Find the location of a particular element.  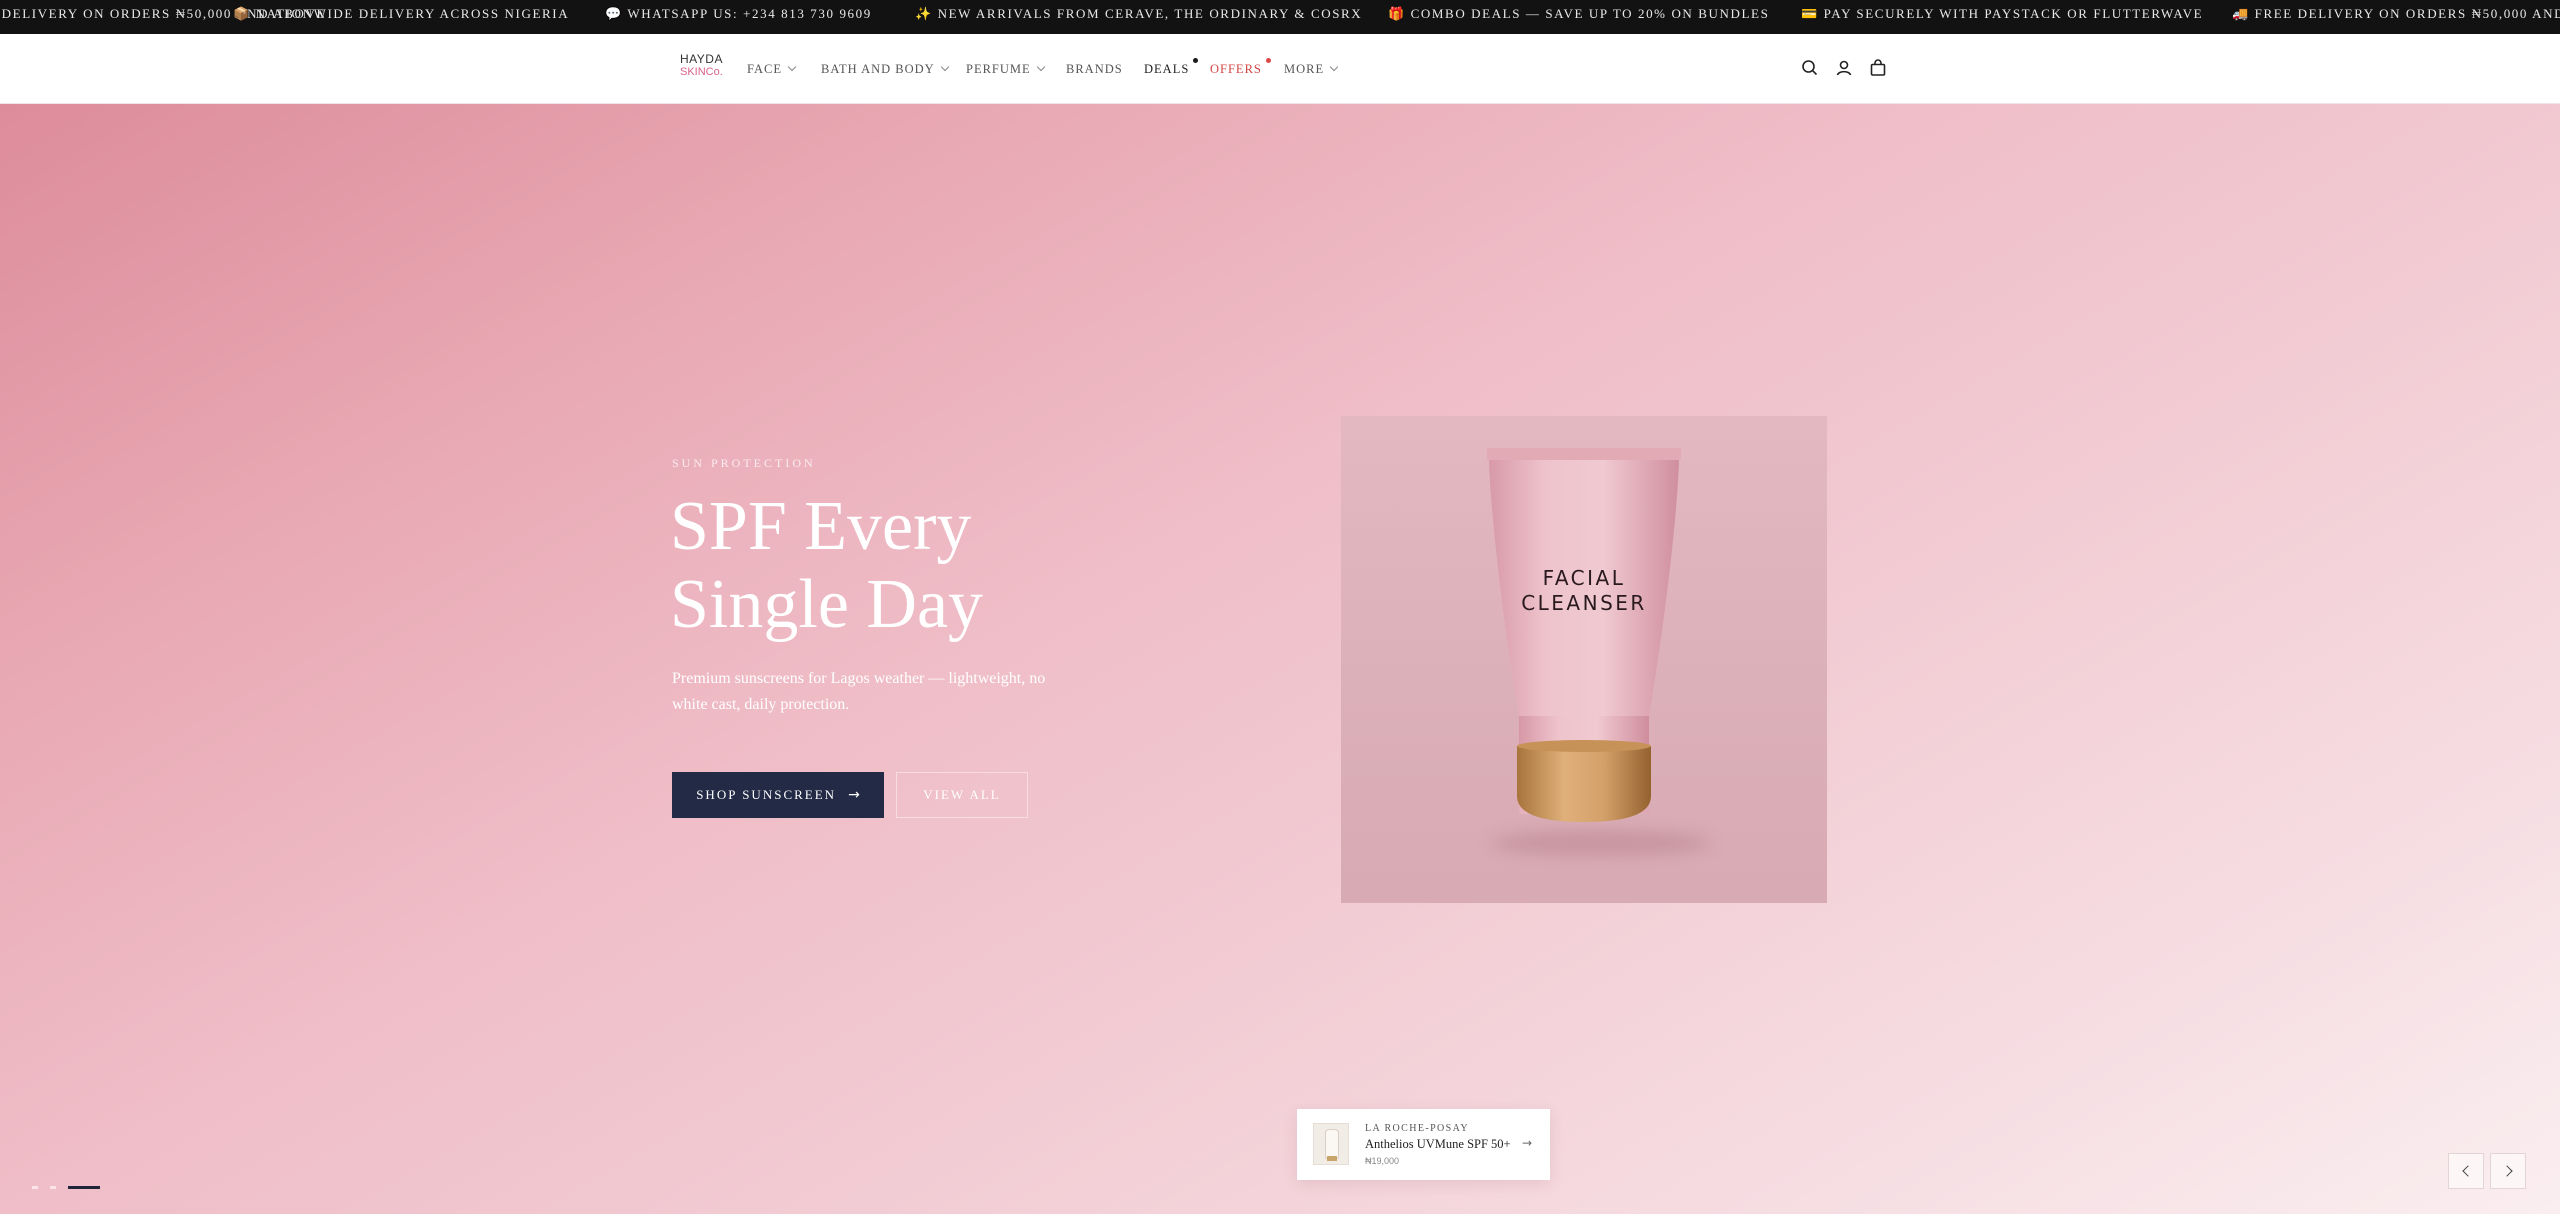

carousel-next-button is located at coordinates (2508, 1171).